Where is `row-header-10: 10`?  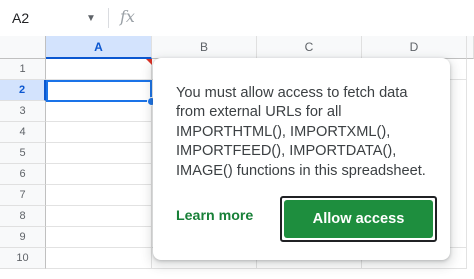 row-header-10: 10 is located at coordinates (23, 258).